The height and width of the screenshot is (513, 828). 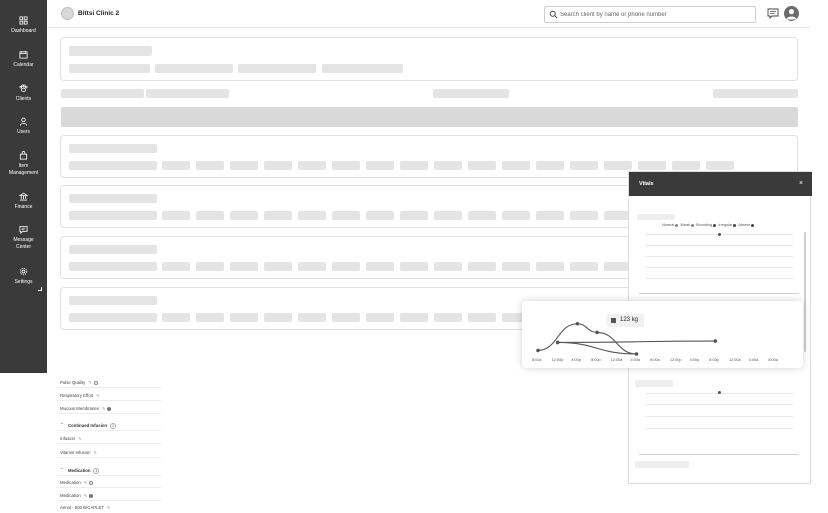 I want to click on clients-icon, so click(x=23, y=88).